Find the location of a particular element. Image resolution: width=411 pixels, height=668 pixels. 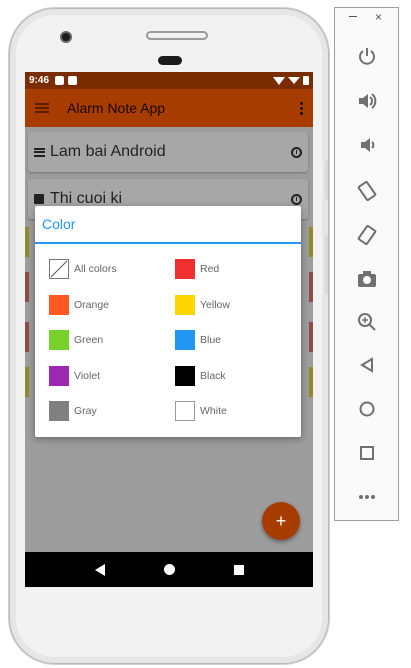

volume-down-icon is located at coordinates (367, 145).